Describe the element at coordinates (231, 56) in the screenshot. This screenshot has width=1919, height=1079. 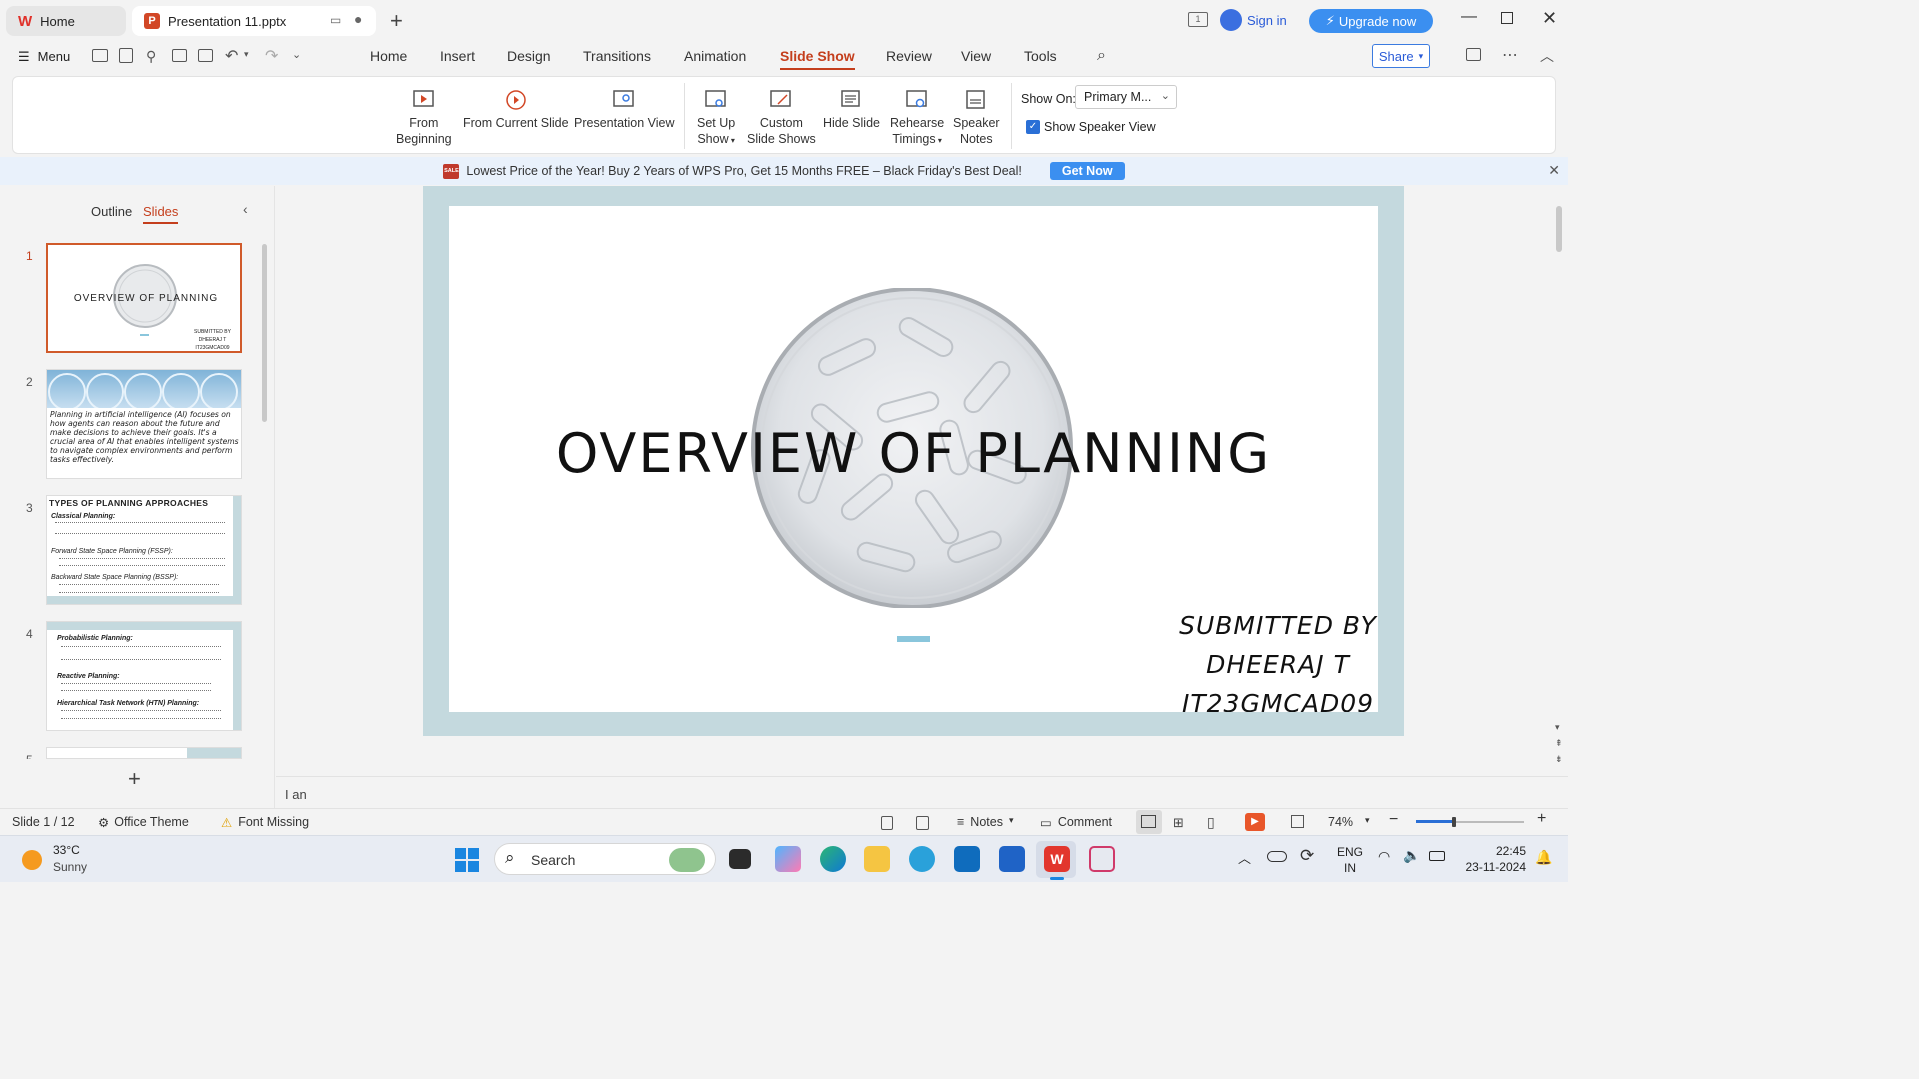
I see `undo-icon: ↶` at that location.